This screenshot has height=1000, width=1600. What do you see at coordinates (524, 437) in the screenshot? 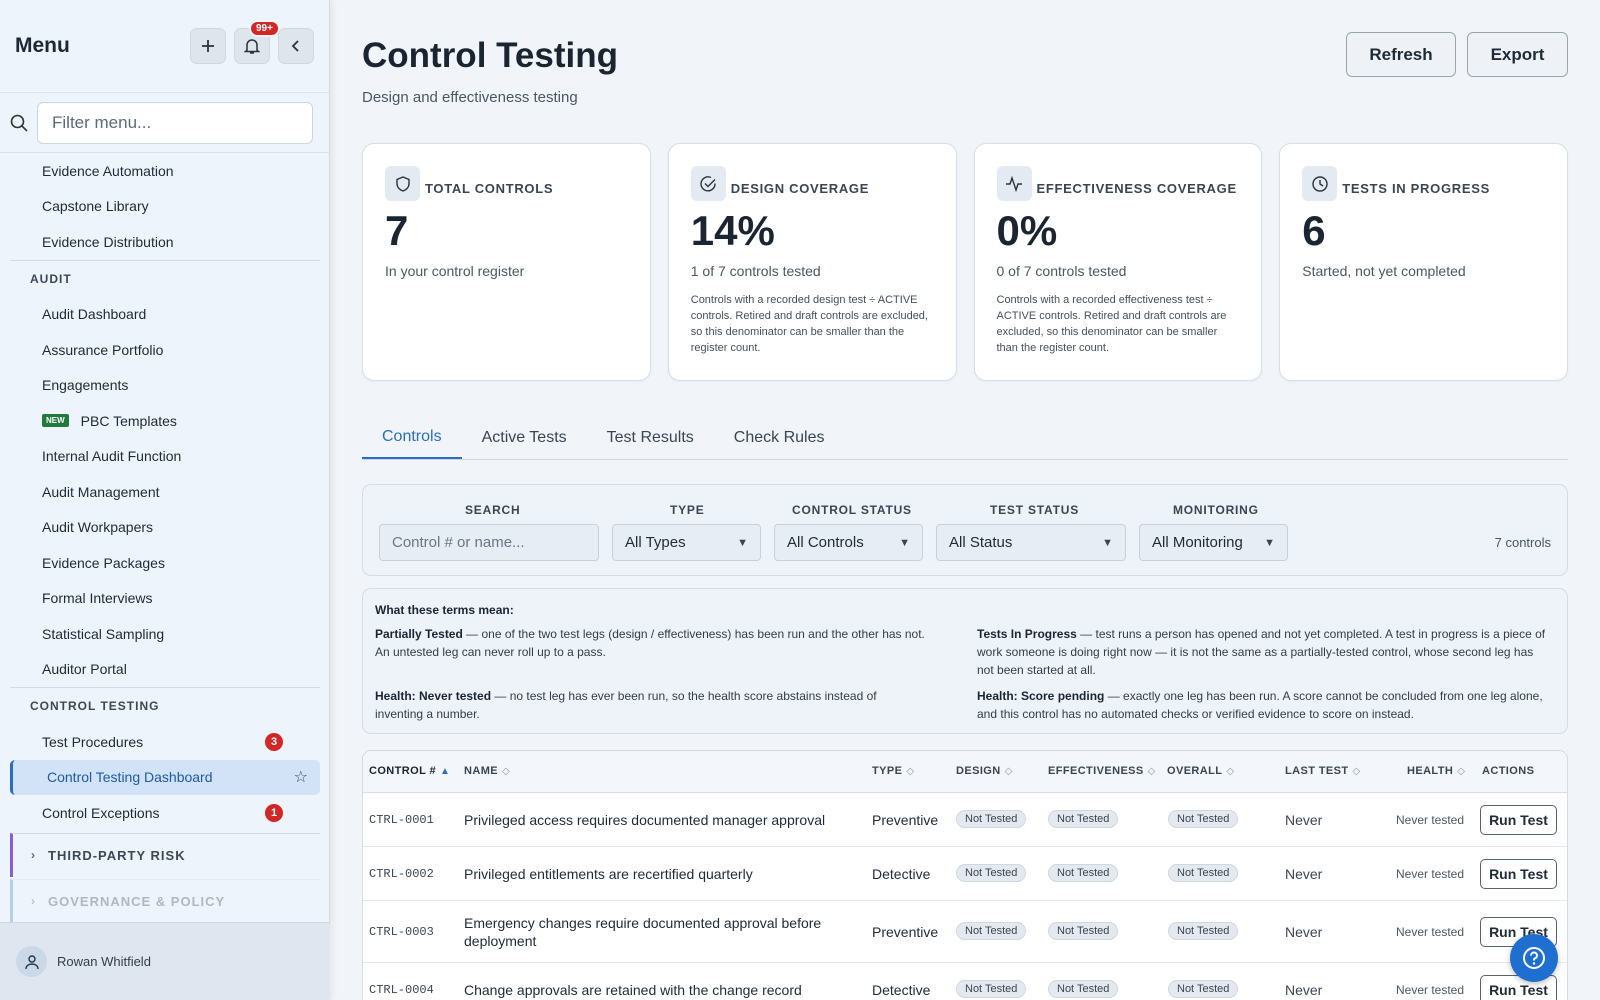
I see `tab-active-tests: Active Tests` at bounding box center [524, 437].